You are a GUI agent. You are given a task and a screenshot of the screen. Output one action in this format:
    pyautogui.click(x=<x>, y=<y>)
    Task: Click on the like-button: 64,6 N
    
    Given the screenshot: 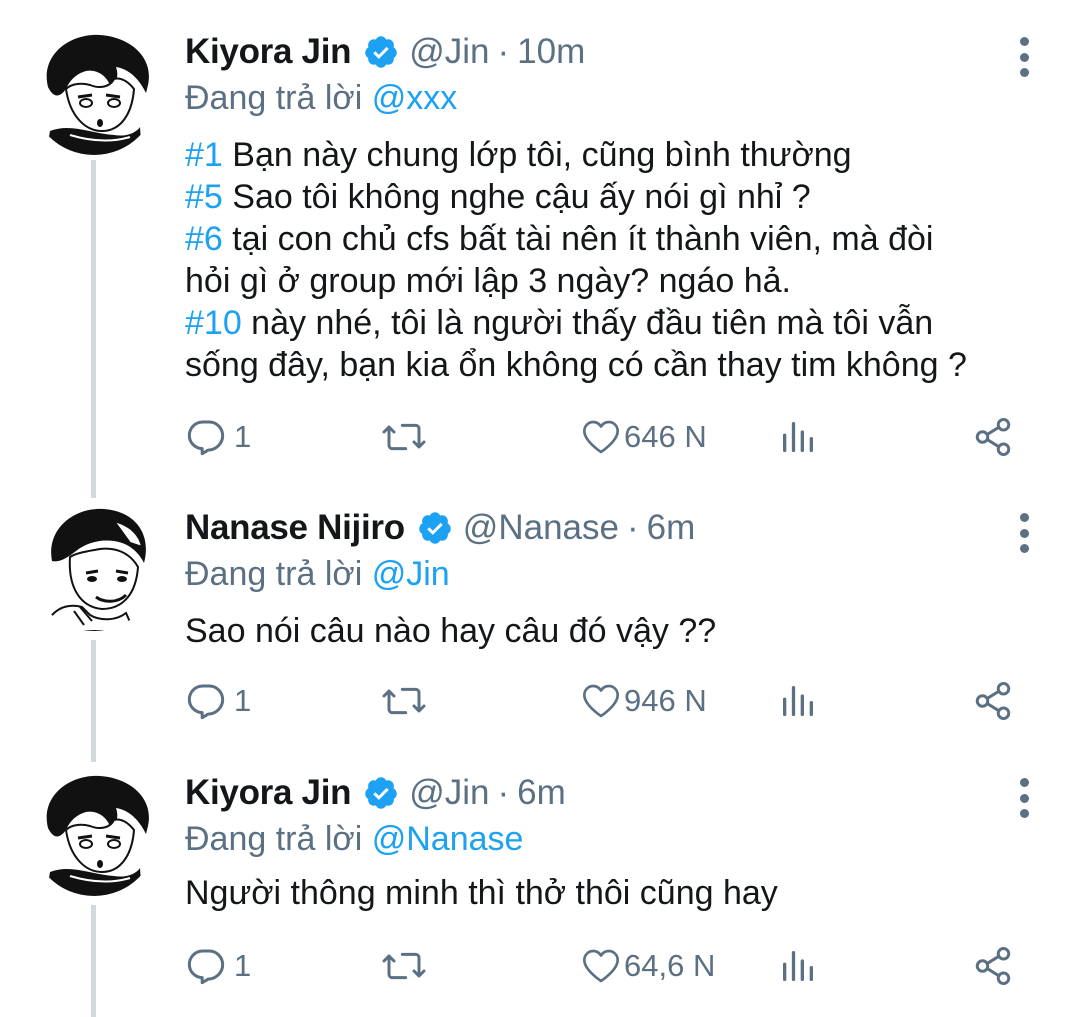 What is the action you would take?
    pyautogui.click(x=647, y=966)
    